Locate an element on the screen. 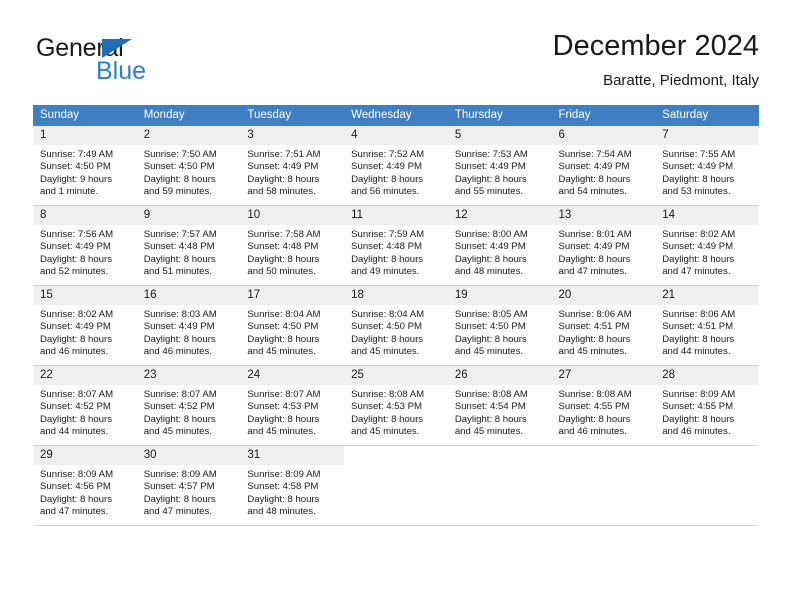 This screenshot has height=612, width=792. daylight-text-line2: and 55 minutes. is located at coordinates (489, 192).